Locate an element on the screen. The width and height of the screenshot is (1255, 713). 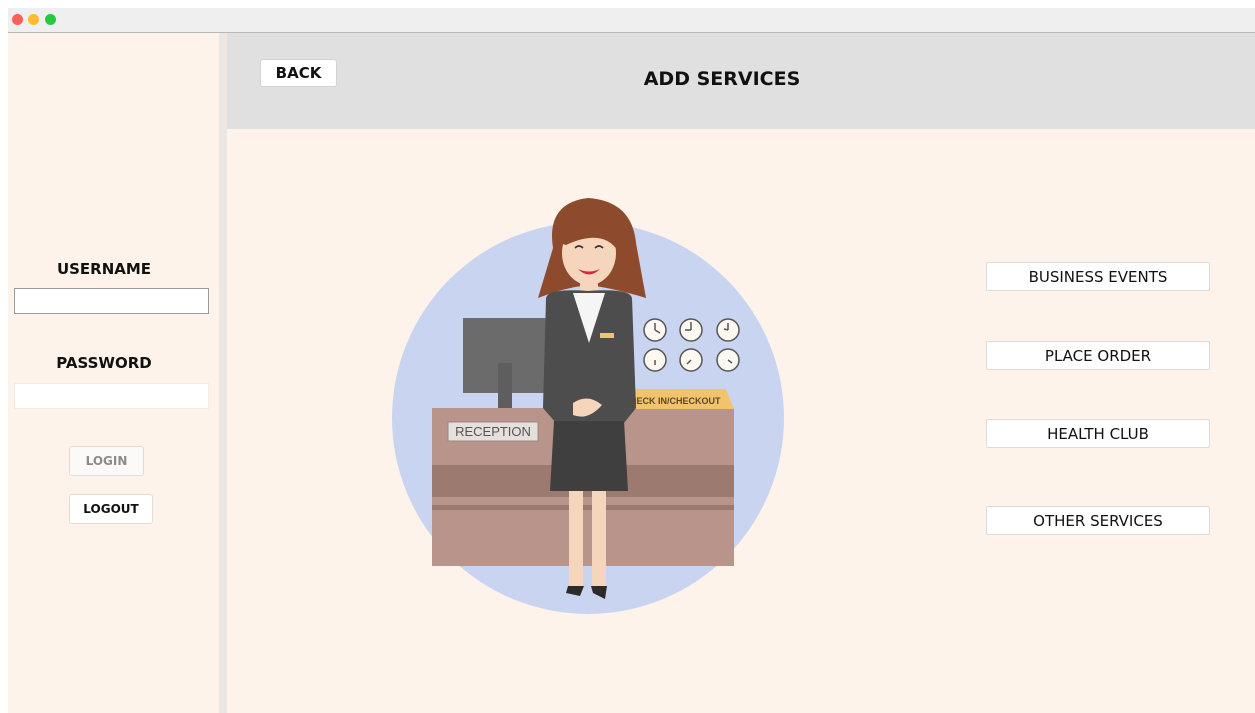
username-label: USERNAME is located at coordinates (104, 269).